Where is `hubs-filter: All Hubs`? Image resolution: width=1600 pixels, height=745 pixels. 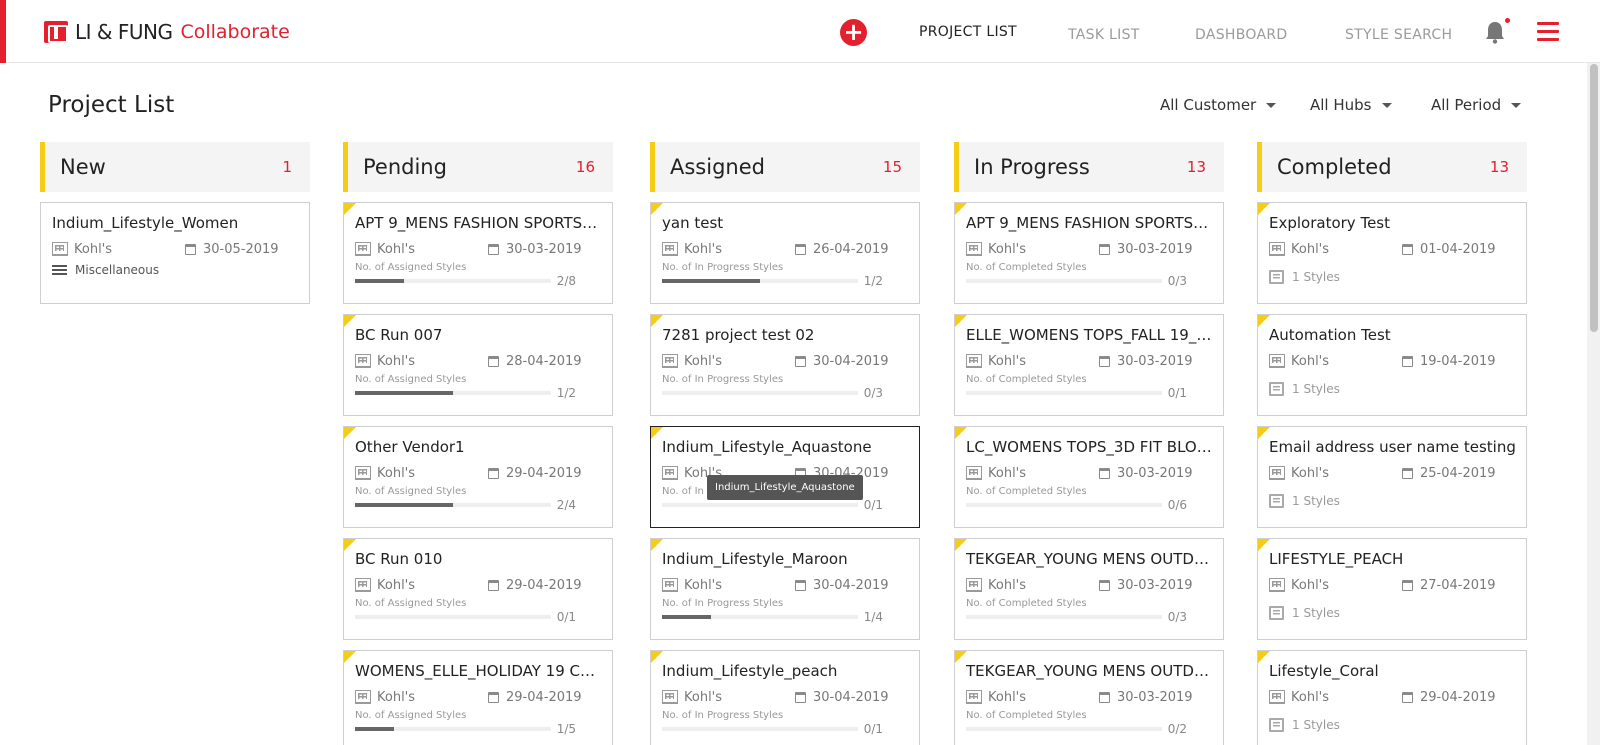 hubs-filter: All Hubs is located at coordinates (1351, 105).